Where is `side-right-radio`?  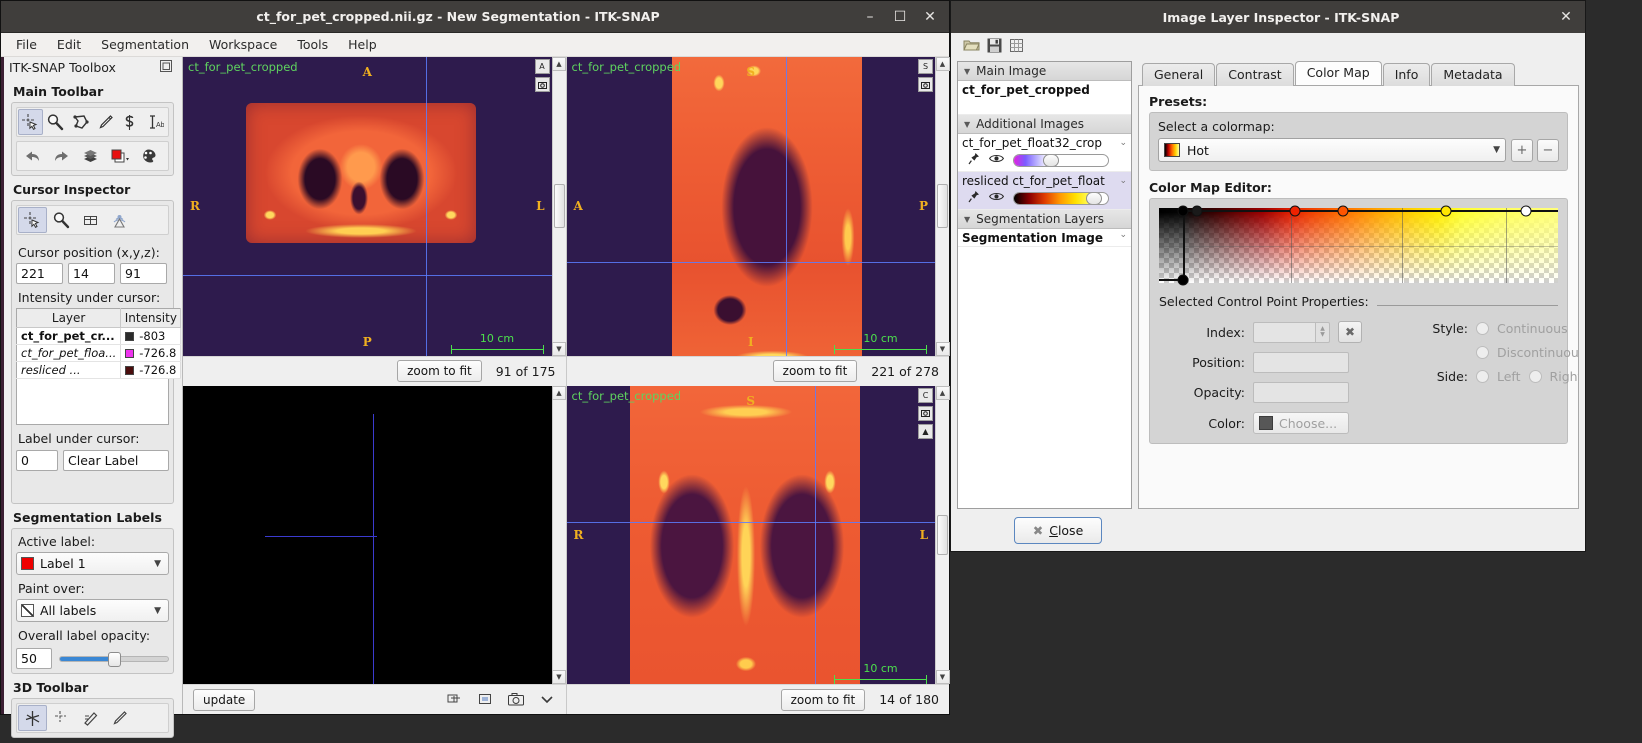 side-right-radio is located at coordinates (1535, 376).